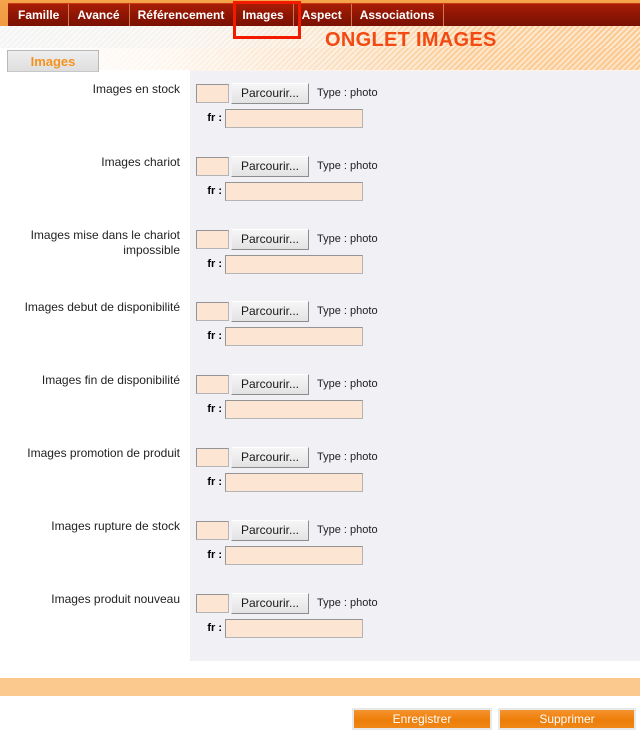 Image resolution: width=640 pixels, height=738 pixels. Describe the element at coordinates (105, 242) in the screenshot. I see `form-row-label: Images mise dans le chariot impossible` at that location.